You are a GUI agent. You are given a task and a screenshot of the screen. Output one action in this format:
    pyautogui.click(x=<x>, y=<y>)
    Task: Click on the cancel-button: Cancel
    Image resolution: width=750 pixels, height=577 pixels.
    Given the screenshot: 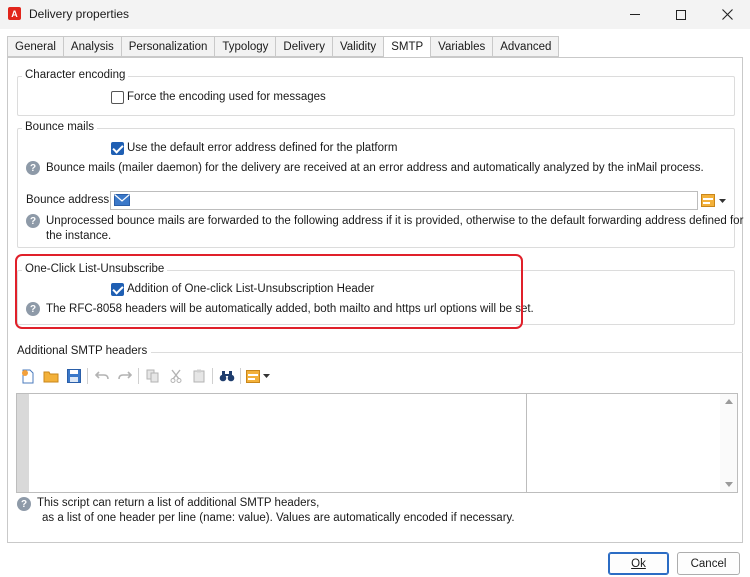 What is the action you would take?
    pyautogui.click(x=708, y=563)
    